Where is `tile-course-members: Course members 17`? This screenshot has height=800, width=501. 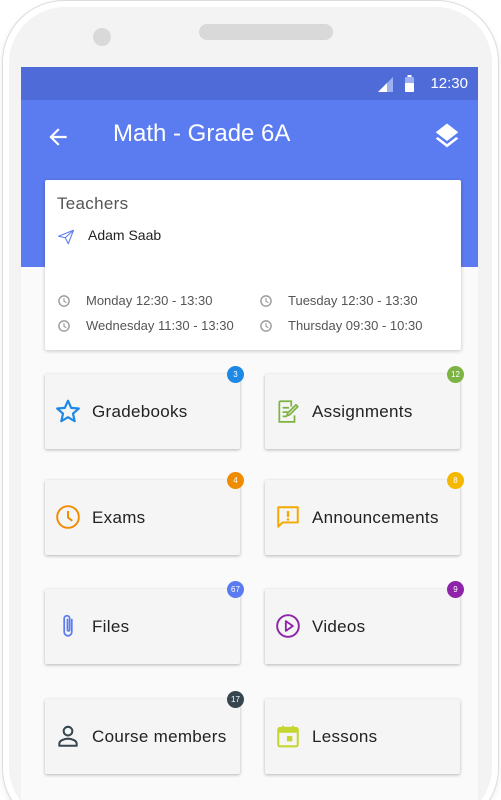
tile-course-members: Course members 17 is located at coordinates (144, 732).